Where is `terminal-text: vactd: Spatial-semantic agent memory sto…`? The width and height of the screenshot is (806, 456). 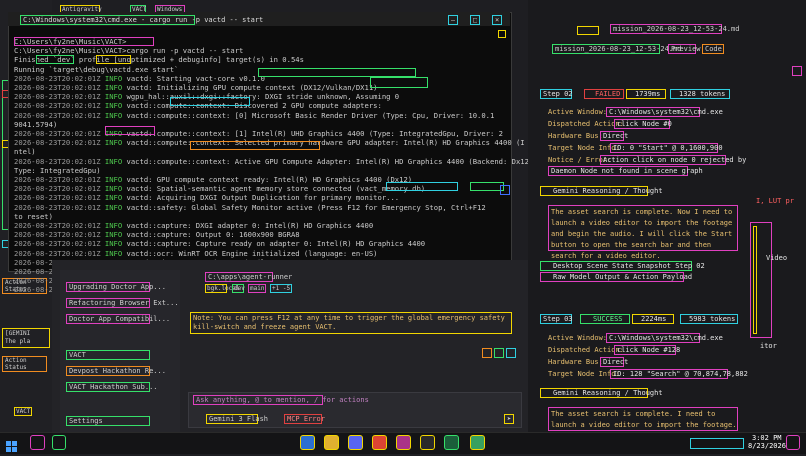
terminal-text: vactd: Spatial-semantic agent memory sto… is located at coordinates (276, 189).